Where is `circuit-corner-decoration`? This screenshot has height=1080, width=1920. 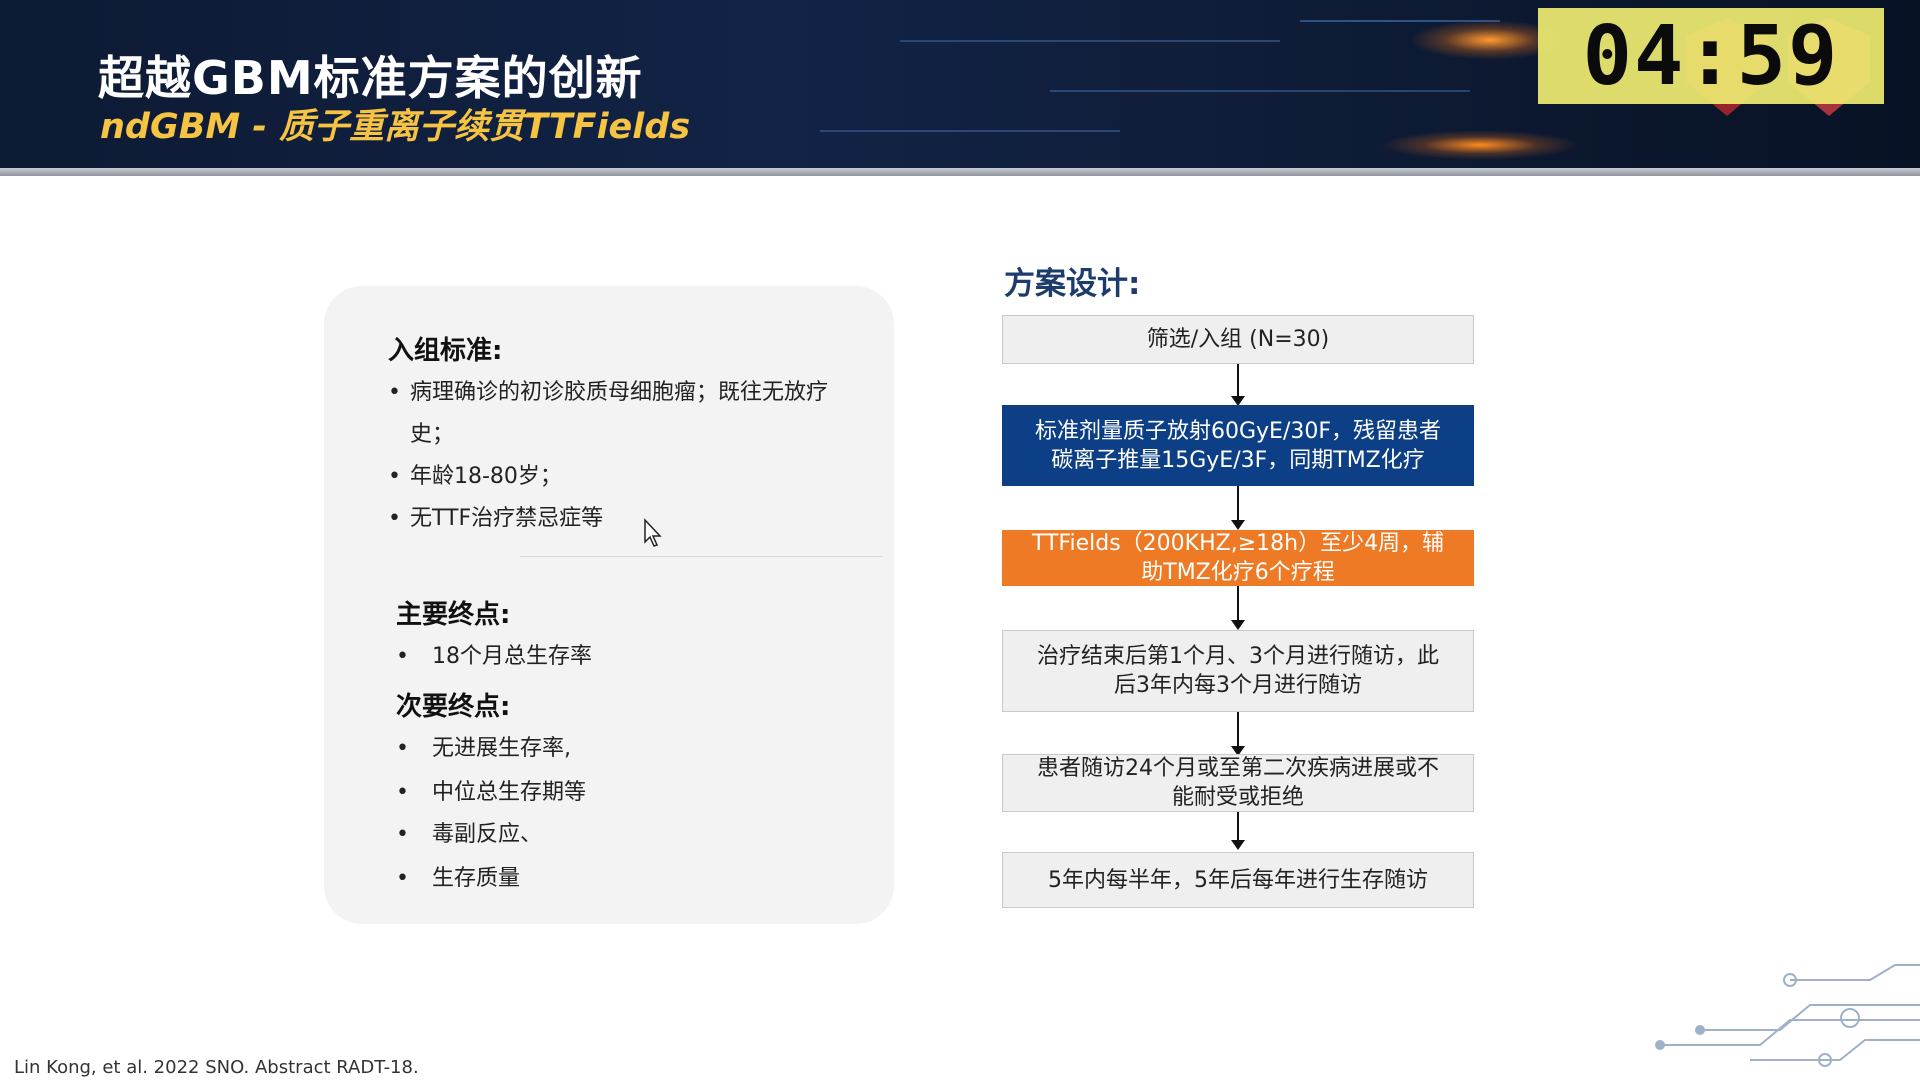
circuit-corner-decoration is located at coordinates (1787, 1015).